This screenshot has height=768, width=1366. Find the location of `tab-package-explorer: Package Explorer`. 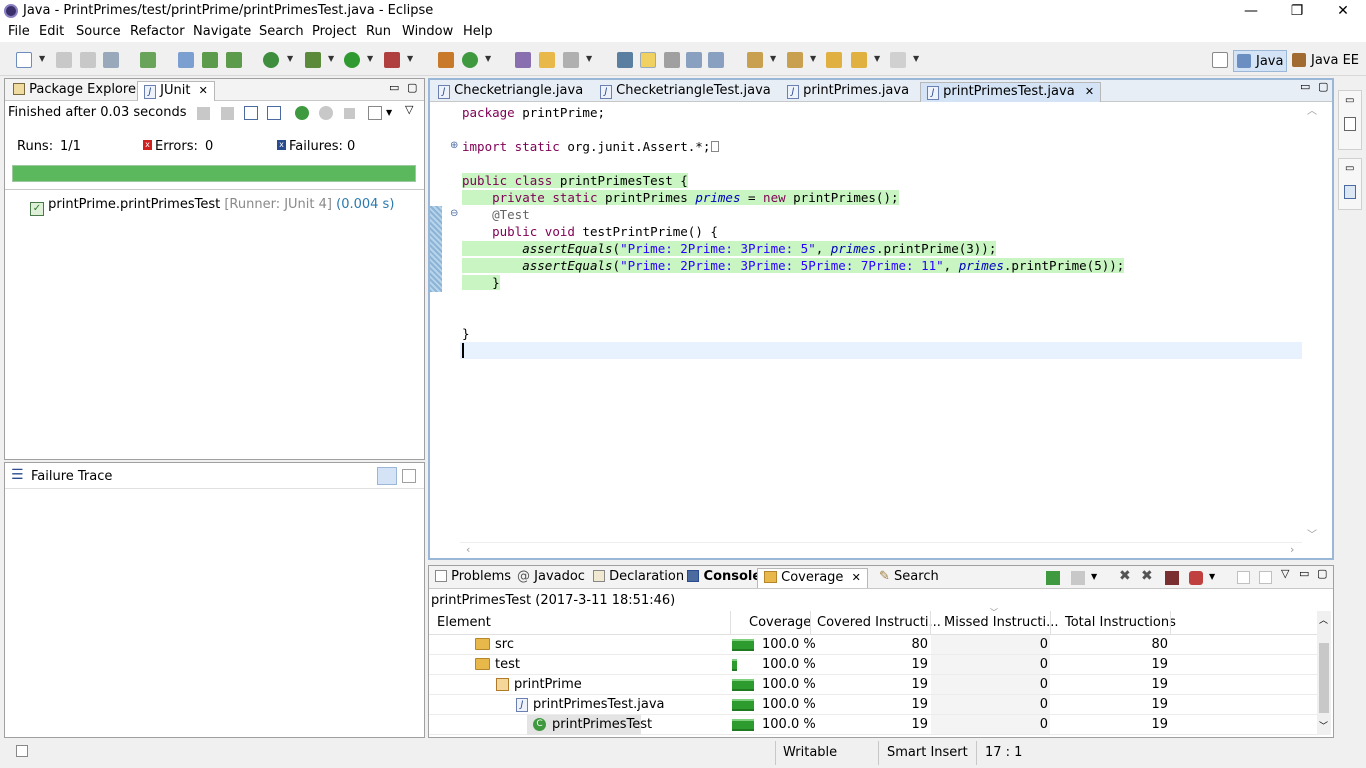

tab-package-explorer: Package Explorer is located at coordinates (77, 91).